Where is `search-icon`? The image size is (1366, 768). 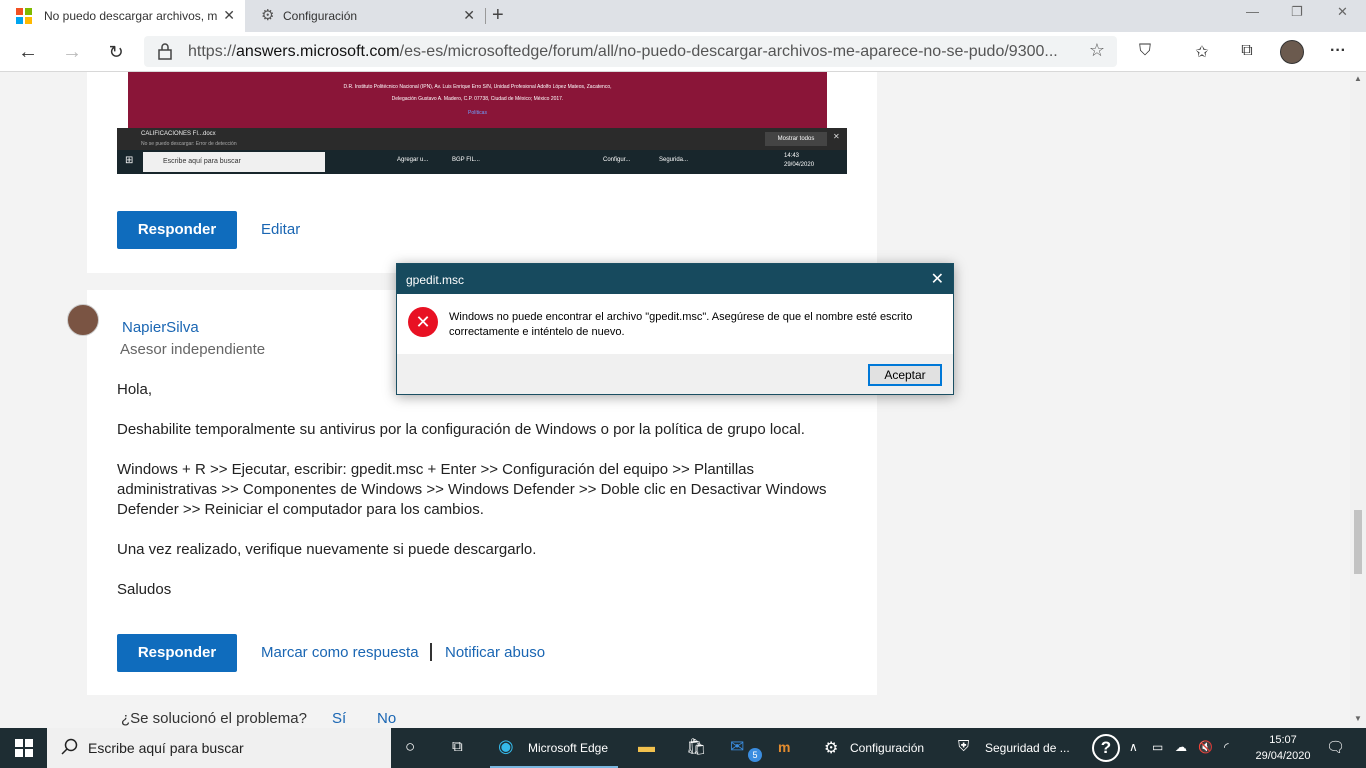 search-icon is located at coordinates (69, 746).